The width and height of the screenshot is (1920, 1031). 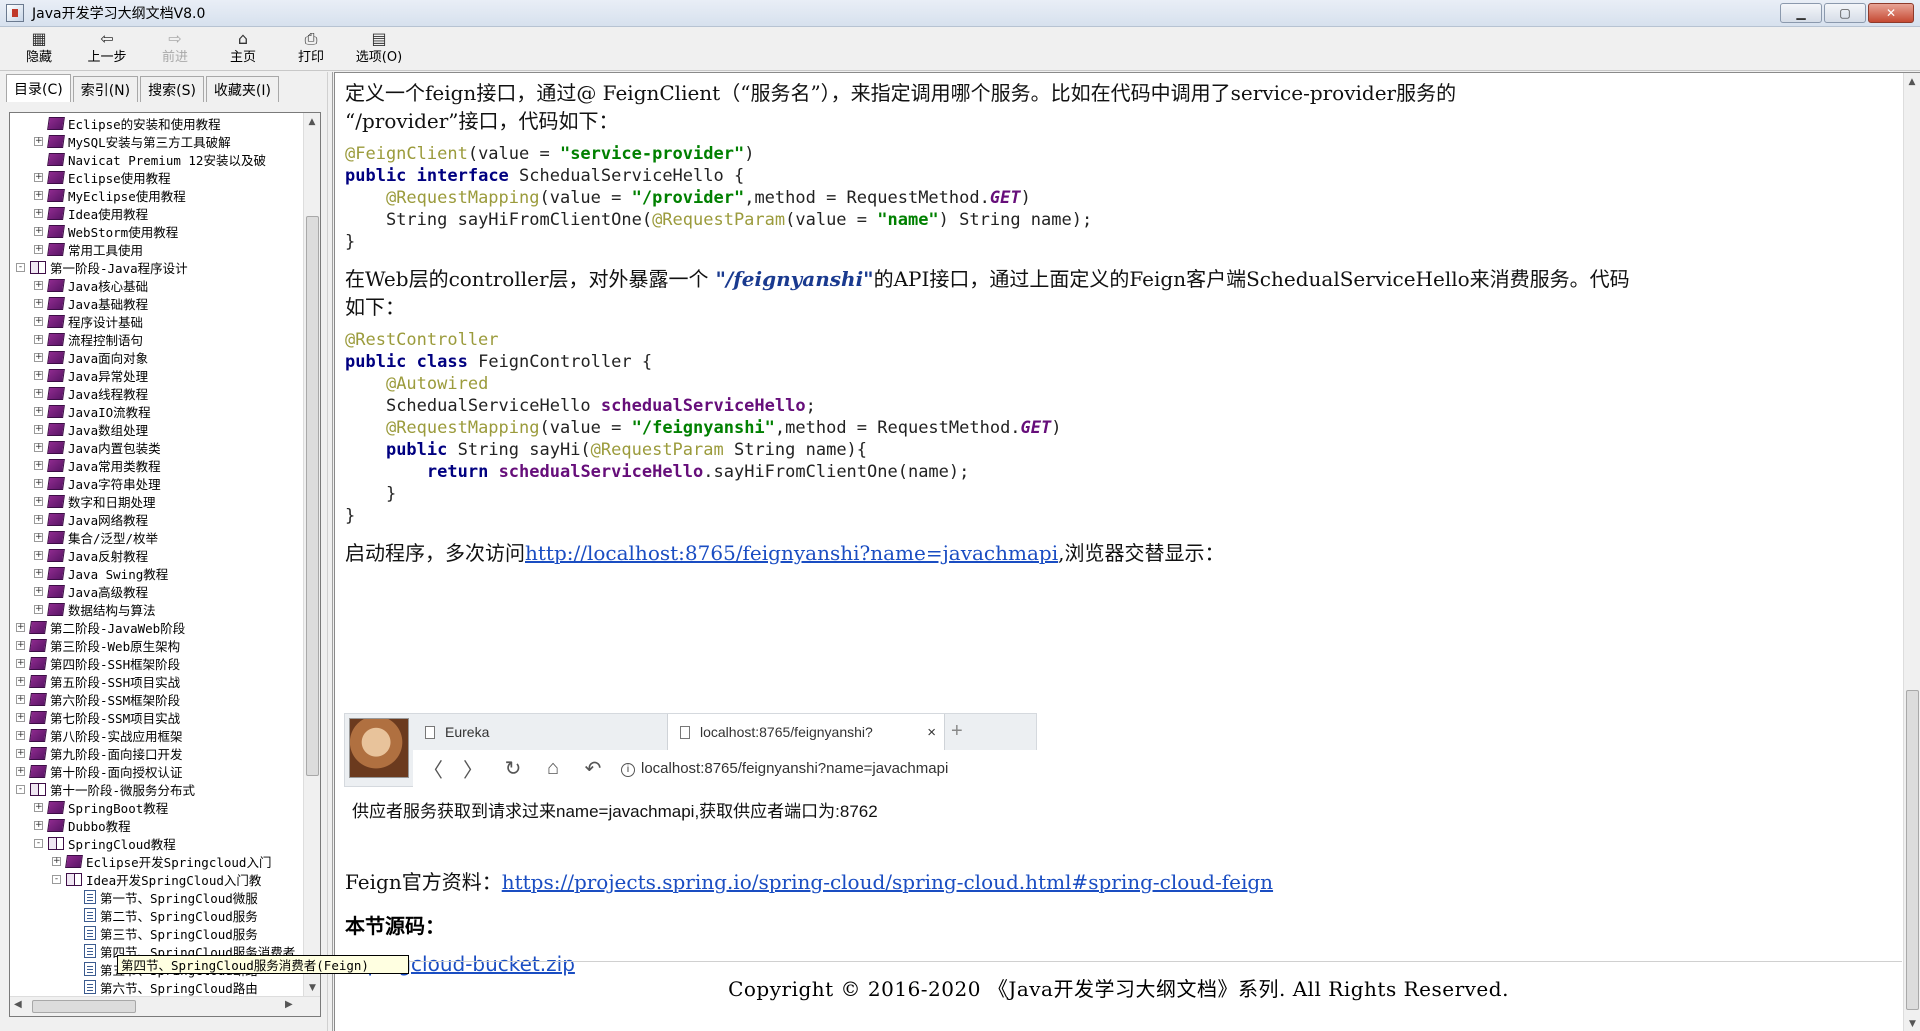 I want to click on tree-item: + Idea使用教程, so click(x=153, y=213).